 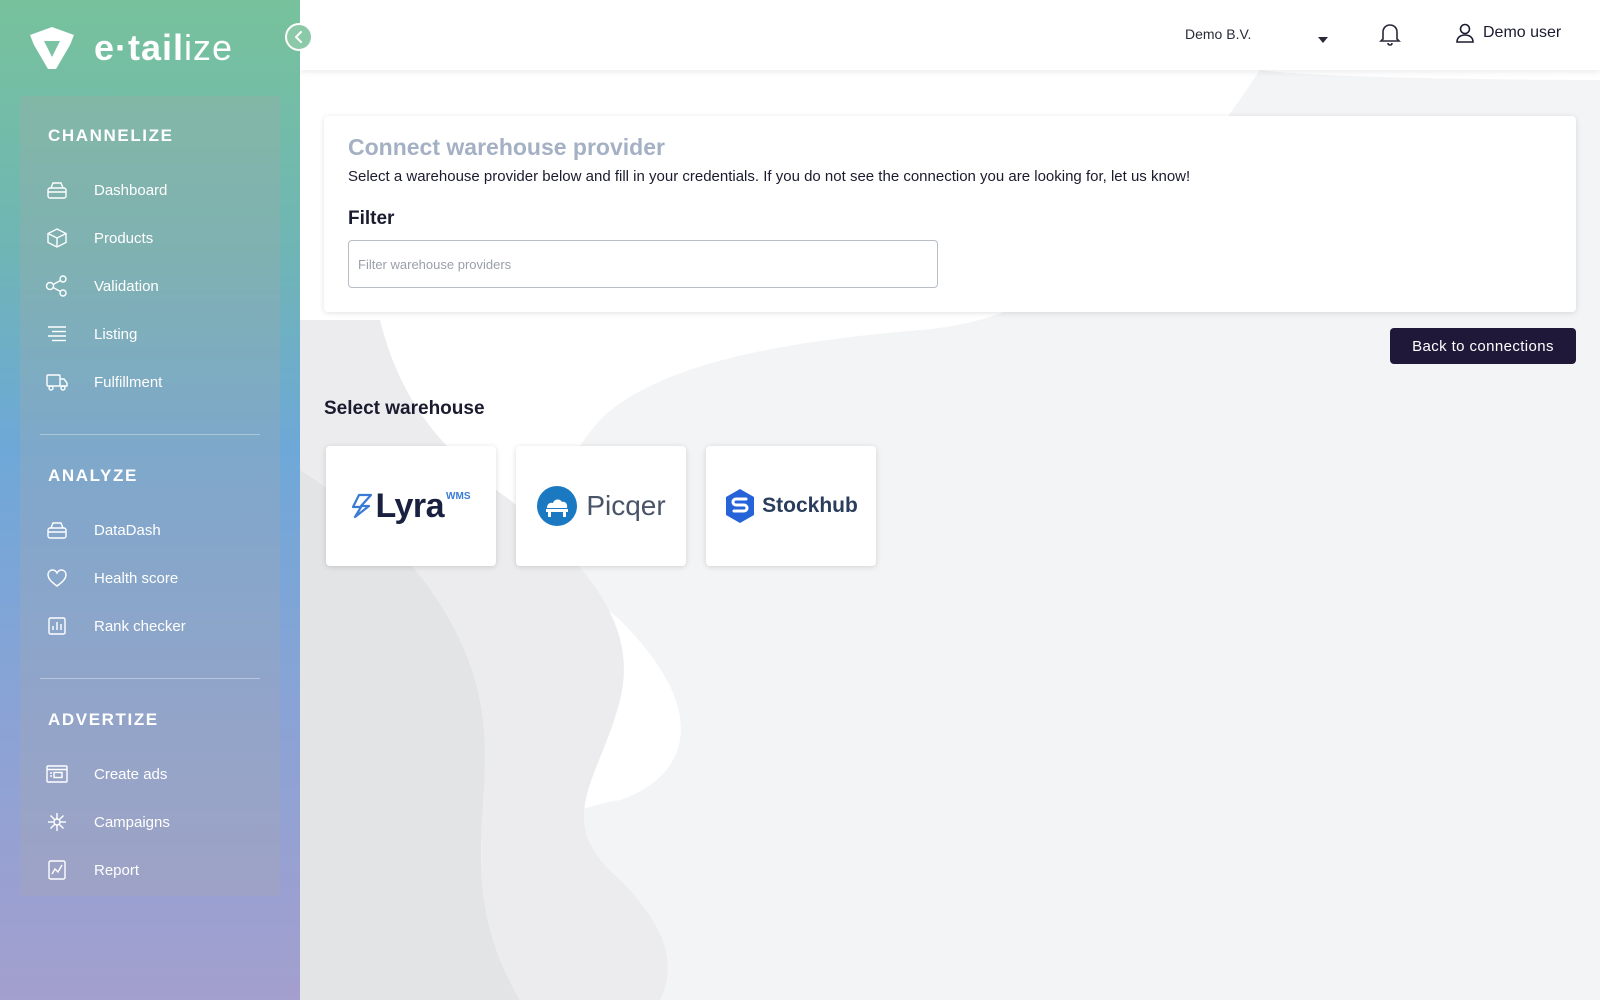 I want to click on sidebar-item-create-ads: Create ads, so click(x=154, y=774).